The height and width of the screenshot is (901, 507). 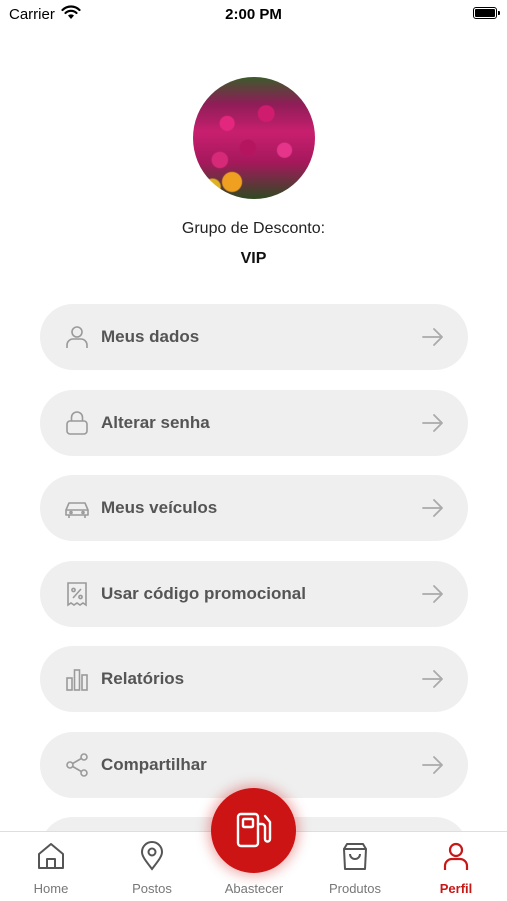 I want to click on fuel-fab-button, so click(x=253, y=830).